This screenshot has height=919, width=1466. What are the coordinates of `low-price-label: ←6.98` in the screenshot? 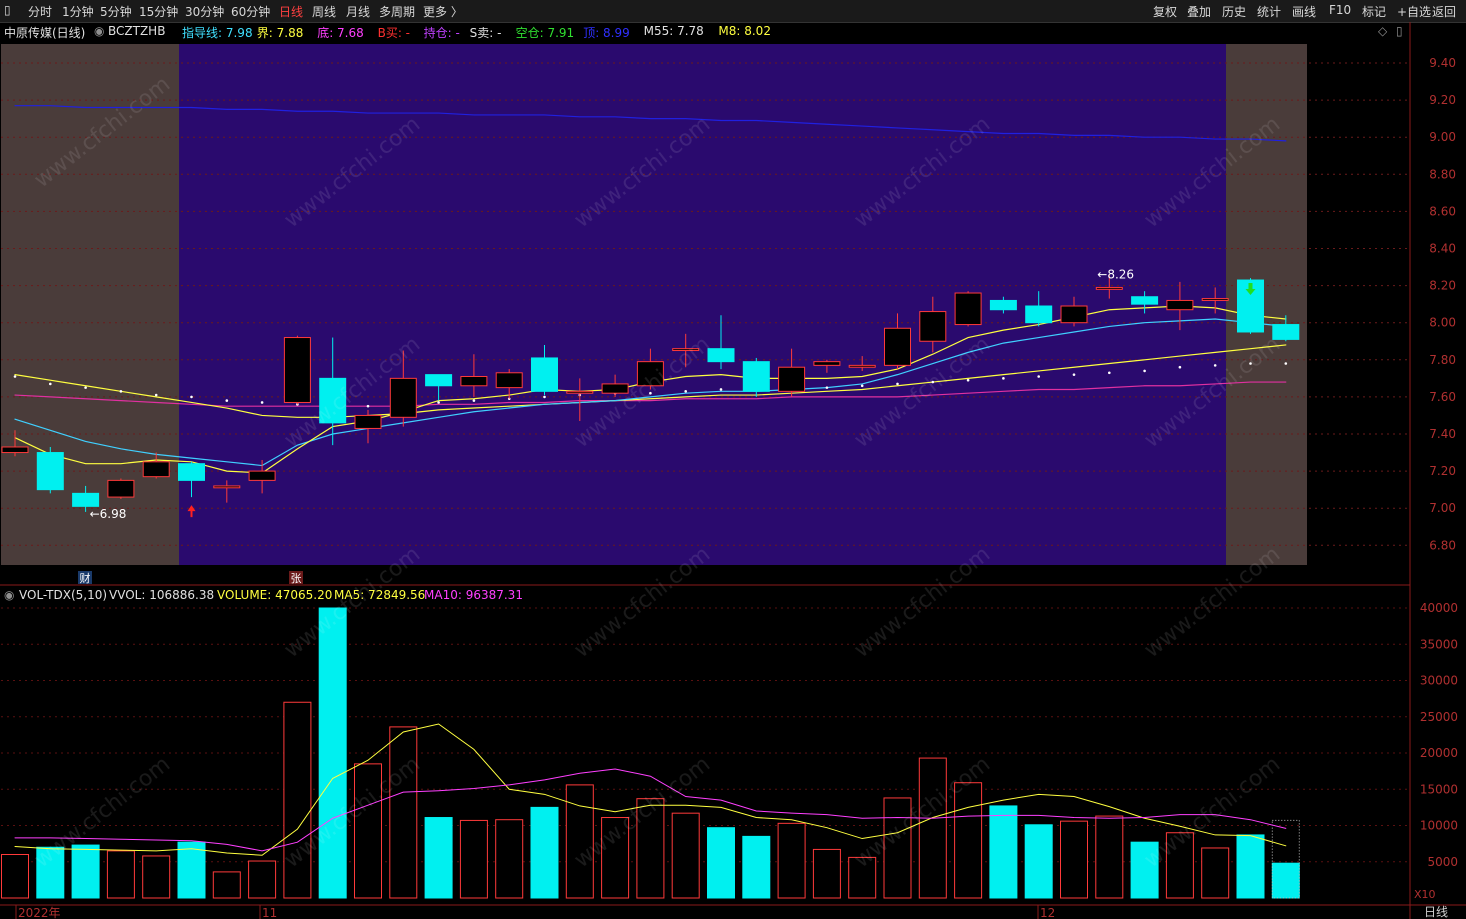 It's located at (108, 514).